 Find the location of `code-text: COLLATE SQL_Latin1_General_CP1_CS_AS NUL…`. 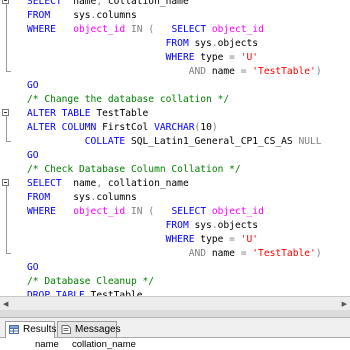

code-text: COLLATE SQL_Latin1_General_CP1_CS_AS NUL… is located at coordinates (174, 142).